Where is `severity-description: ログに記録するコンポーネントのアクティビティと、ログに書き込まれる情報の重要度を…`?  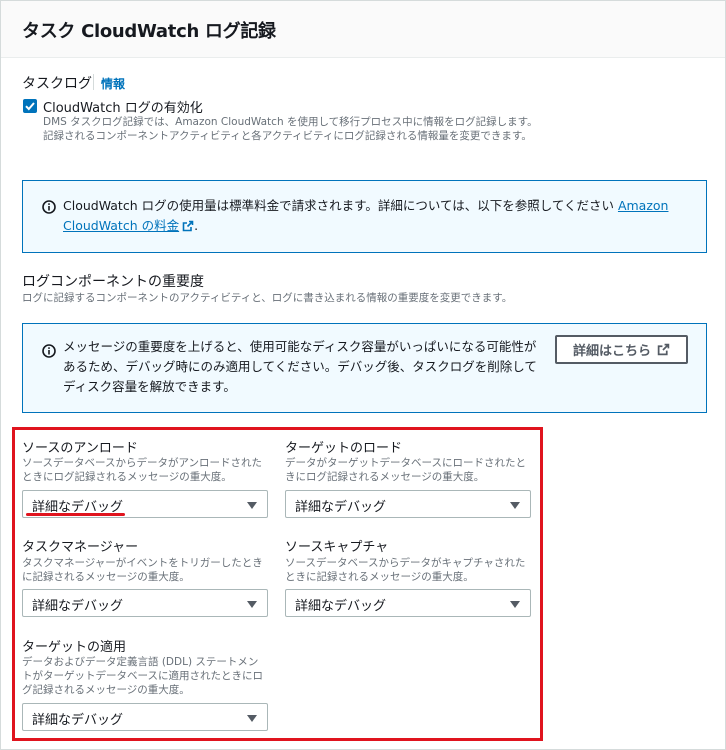 severity-description: ログに記録するコンポーネントのアクティビティと、ログに書き込まれる情報の重要度を… is located at coordinates (267, 298).